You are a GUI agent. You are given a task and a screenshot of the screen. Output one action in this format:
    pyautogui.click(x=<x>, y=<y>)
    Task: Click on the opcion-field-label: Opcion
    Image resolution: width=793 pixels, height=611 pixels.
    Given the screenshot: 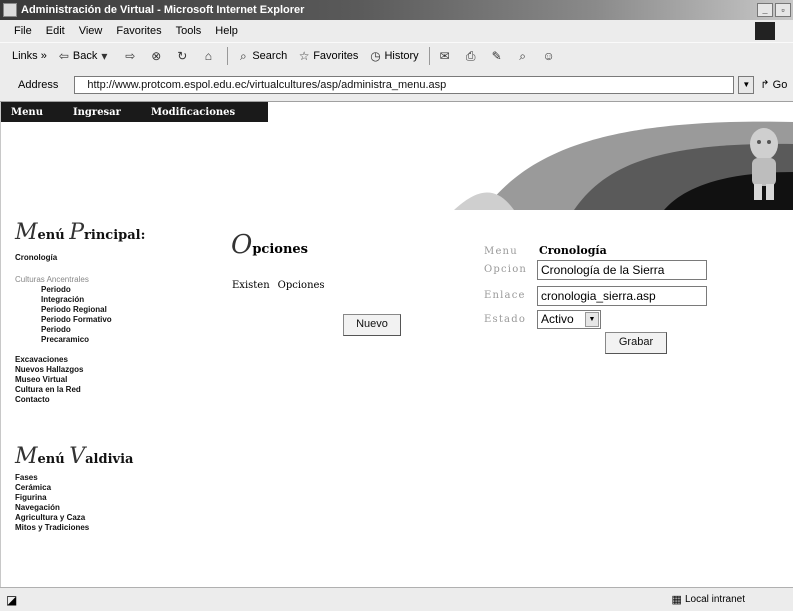 What is the action you would take?
    pyautogui.click(x=506, y=269)
    